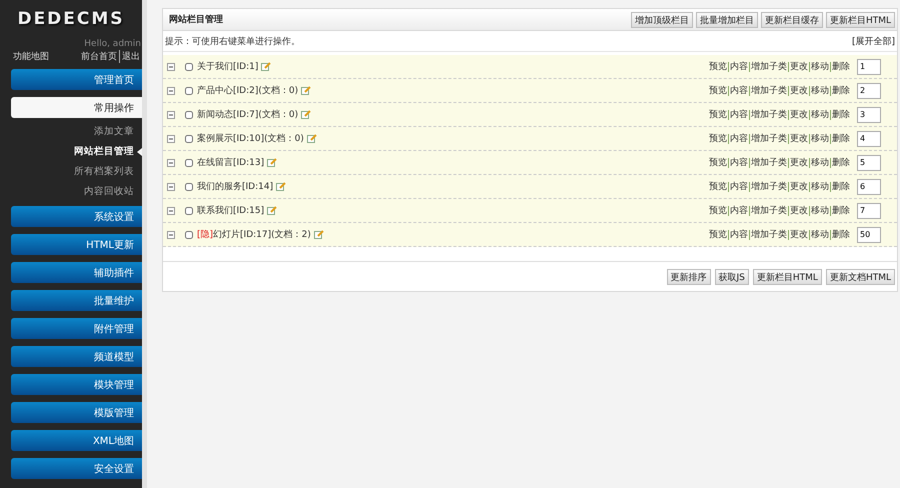 This screenshot has height=488, width=900. Describe the element at coordinates (76, 468) in the screenshot. I see `menu-button: 安全设置` at that location.